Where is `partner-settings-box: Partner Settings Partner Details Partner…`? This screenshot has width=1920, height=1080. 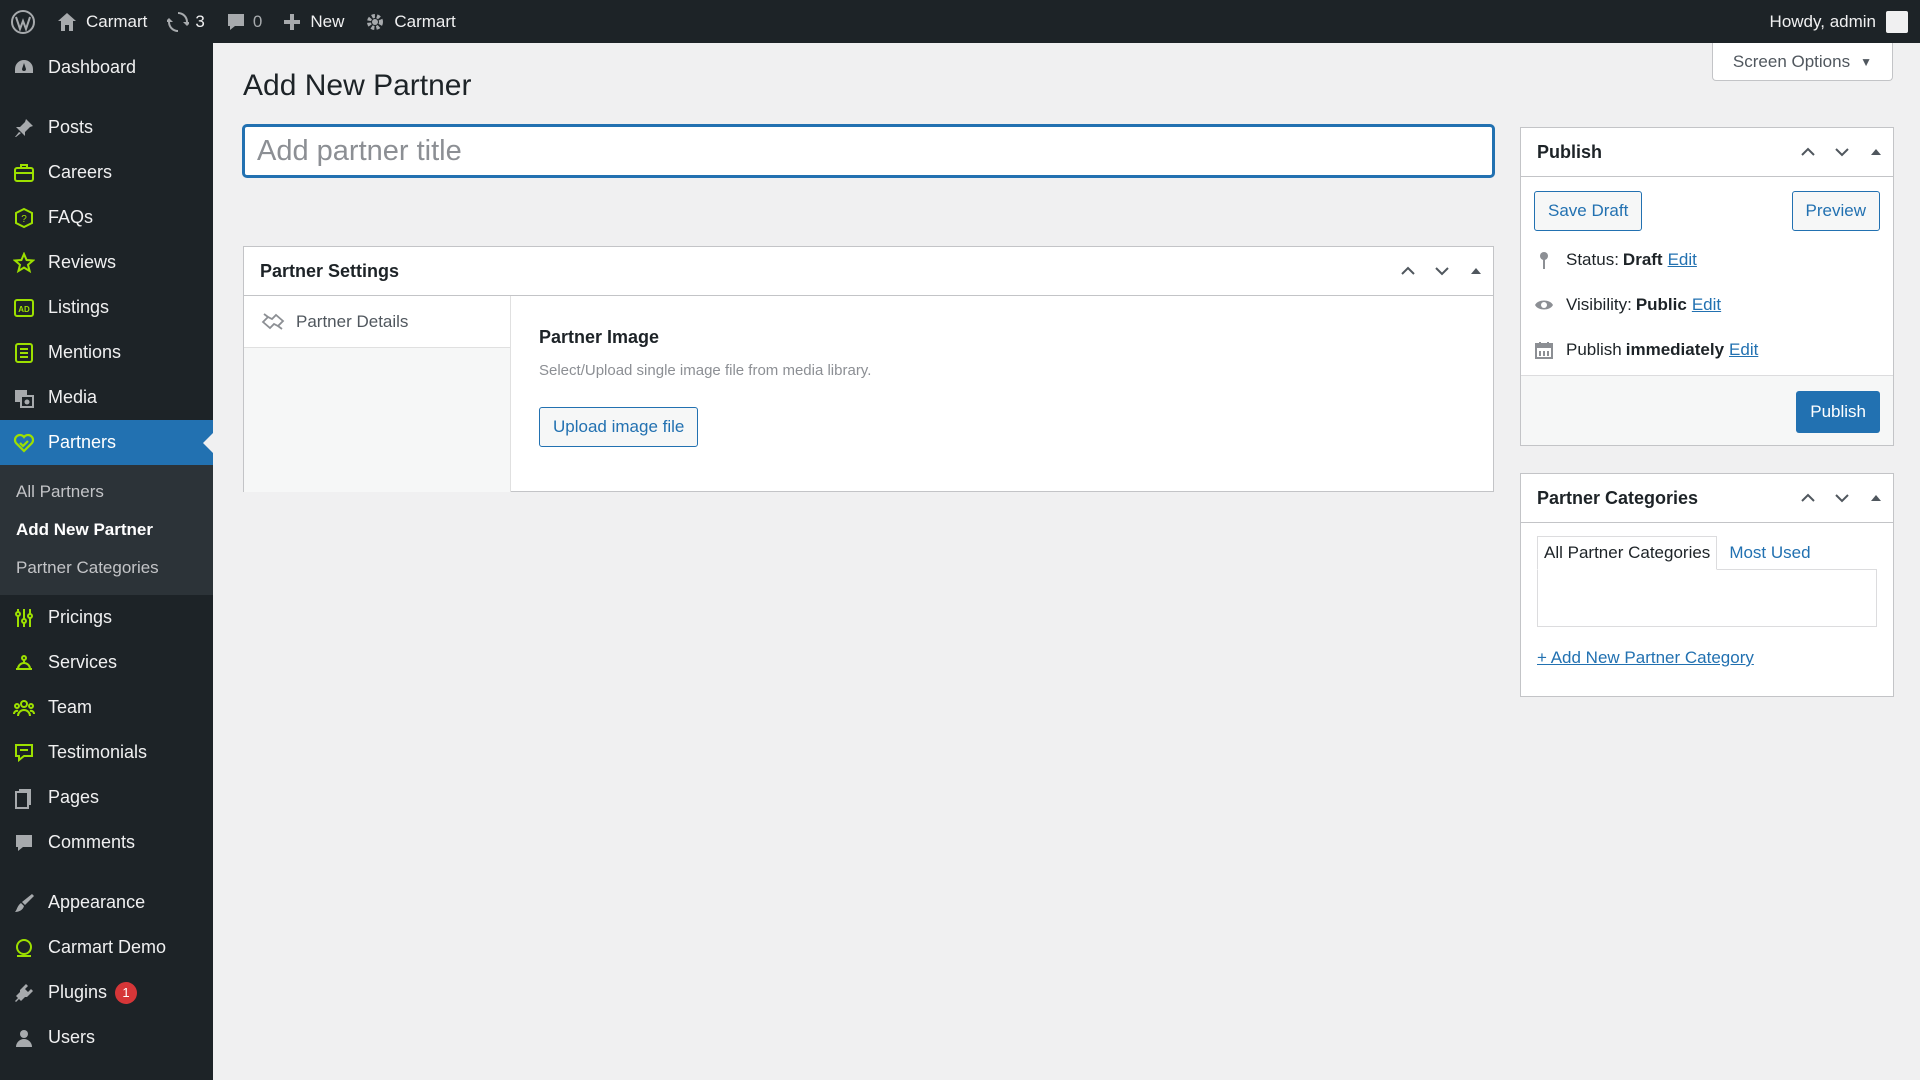
partner-settings-box: Partner Settings Partner Details Partner… is located at coordinates (868, 369).